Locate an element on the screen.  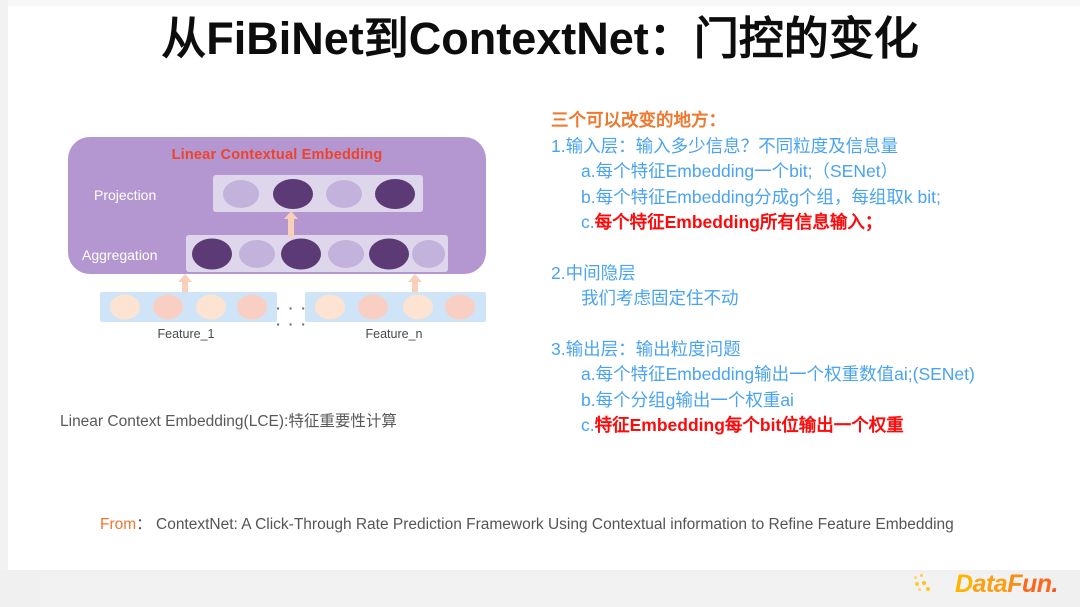
lce-container-title: Linear Contextual Embedding is located at coordinates (277, 155).